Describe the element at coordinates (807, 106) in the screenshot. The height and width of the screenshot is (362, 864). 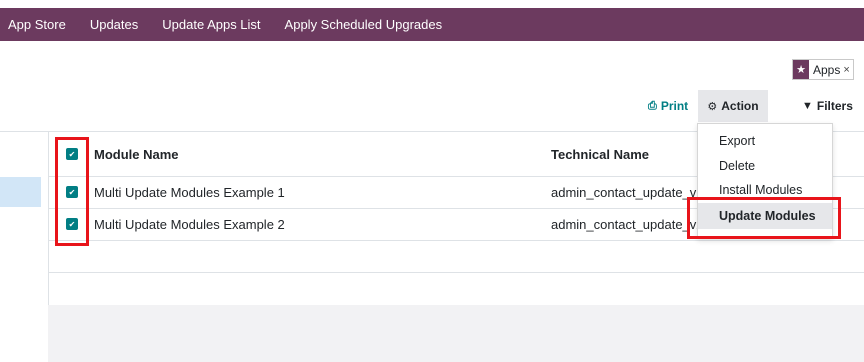
I see `filter-icon: ▼` at that location.